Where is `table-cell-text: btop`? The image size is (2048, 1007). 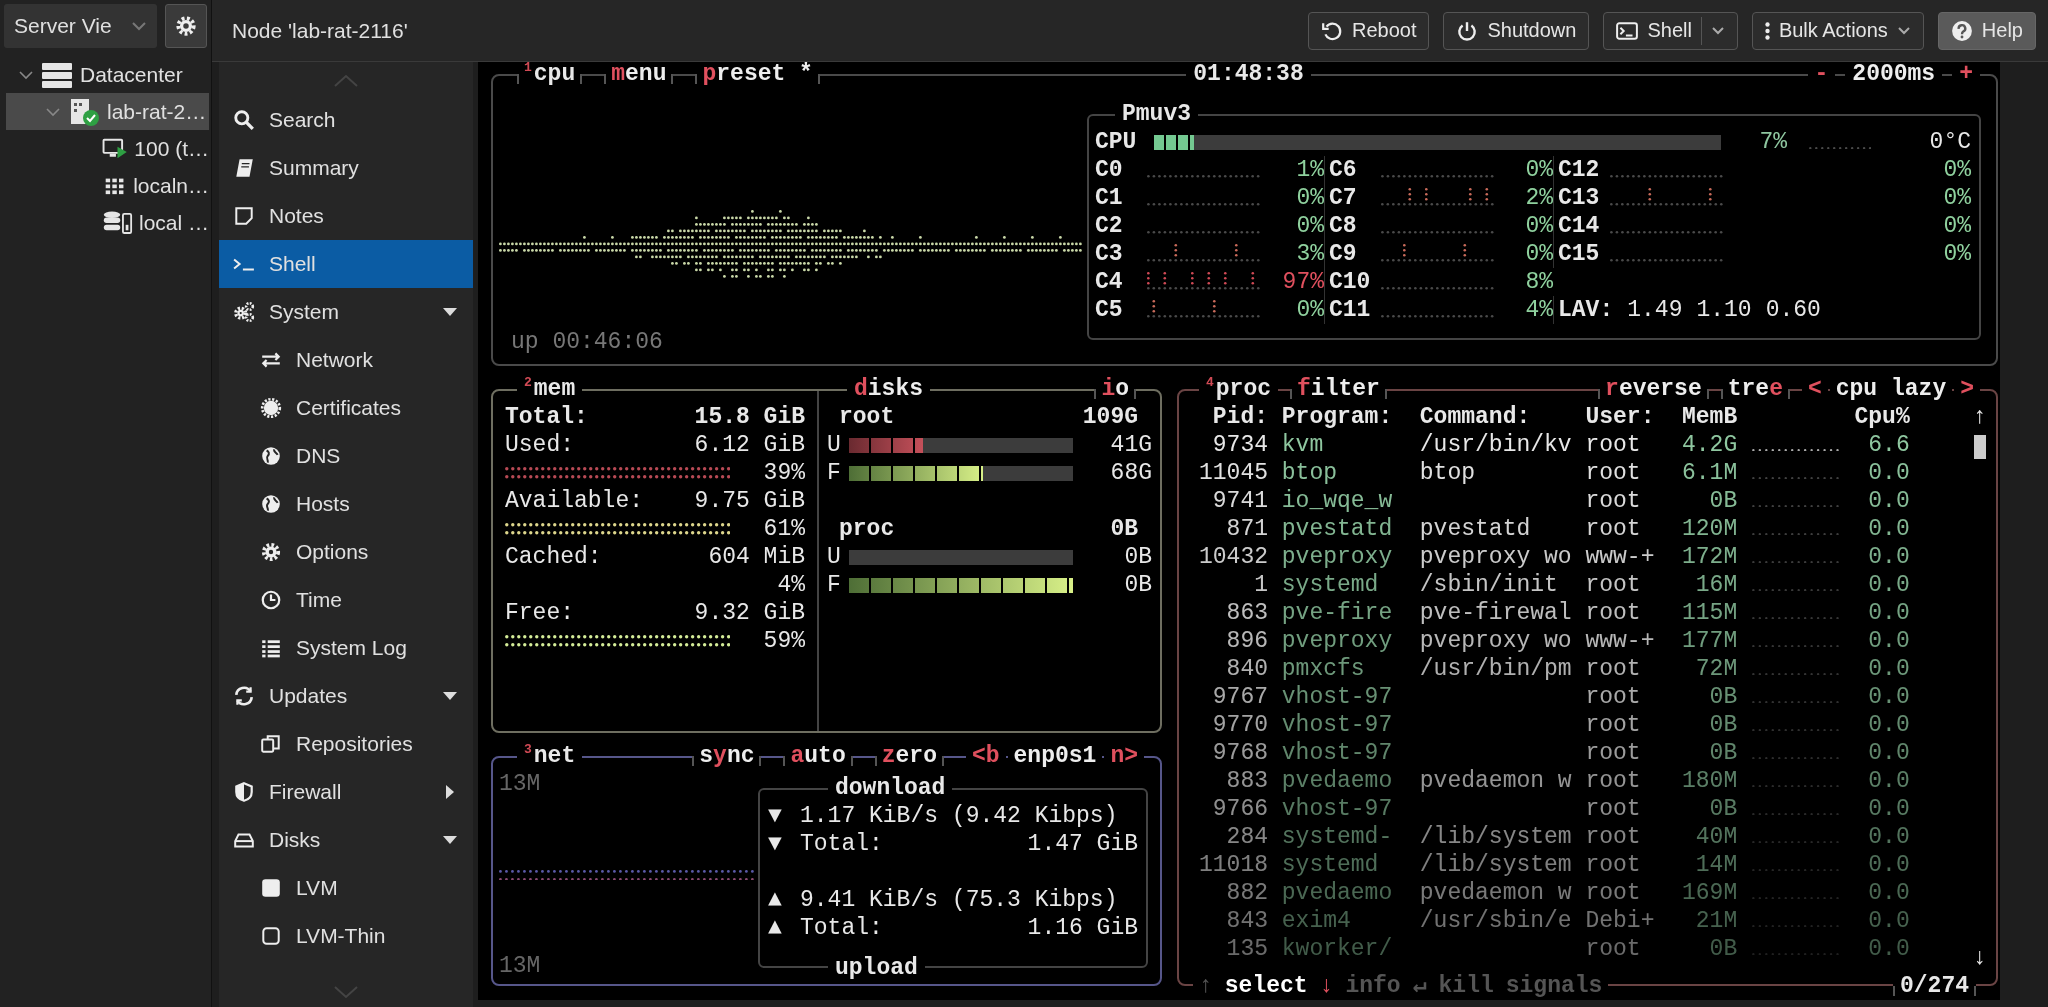 table-cell-text: btop is located at coordinates (1448, 473).